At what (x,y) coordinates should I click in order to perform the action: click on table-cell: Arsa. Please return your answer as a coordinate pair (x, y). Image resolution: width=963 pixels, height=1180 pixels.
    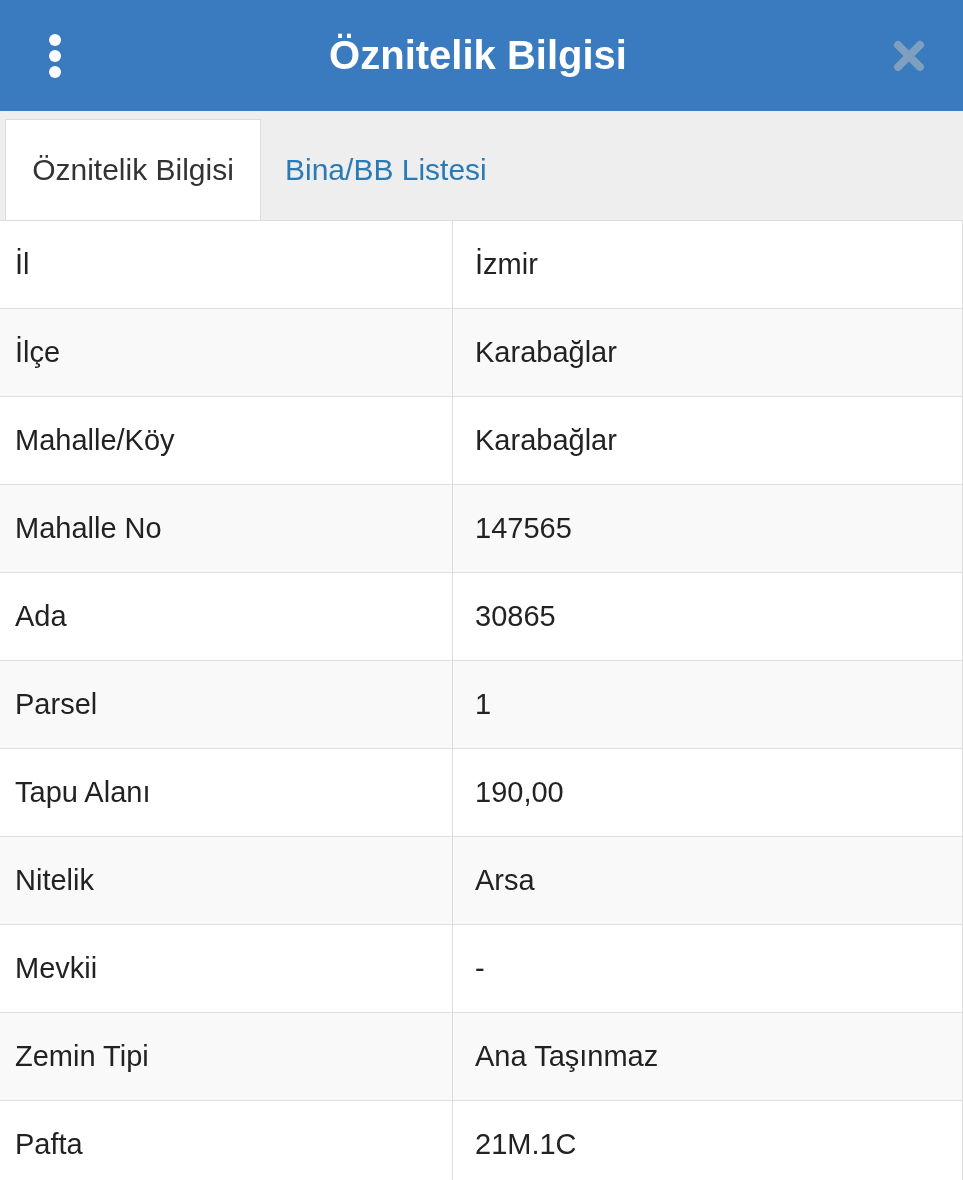
    Looking at the image, I should click on (708, 880).